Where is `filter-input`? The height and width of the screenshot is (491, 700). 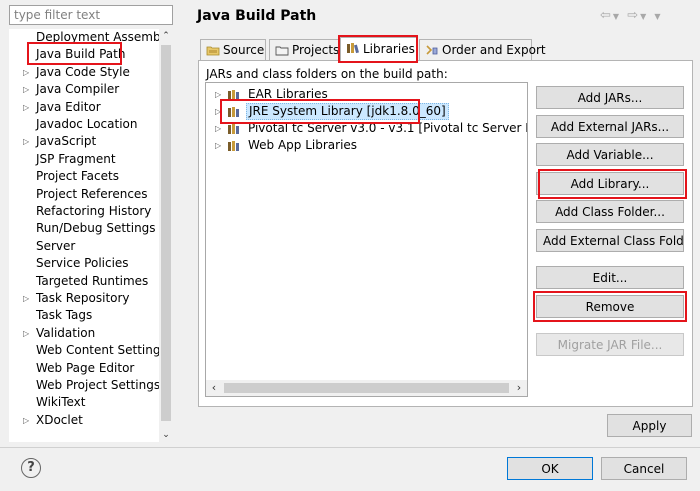 filter-input is located at coordinates (91, 15).